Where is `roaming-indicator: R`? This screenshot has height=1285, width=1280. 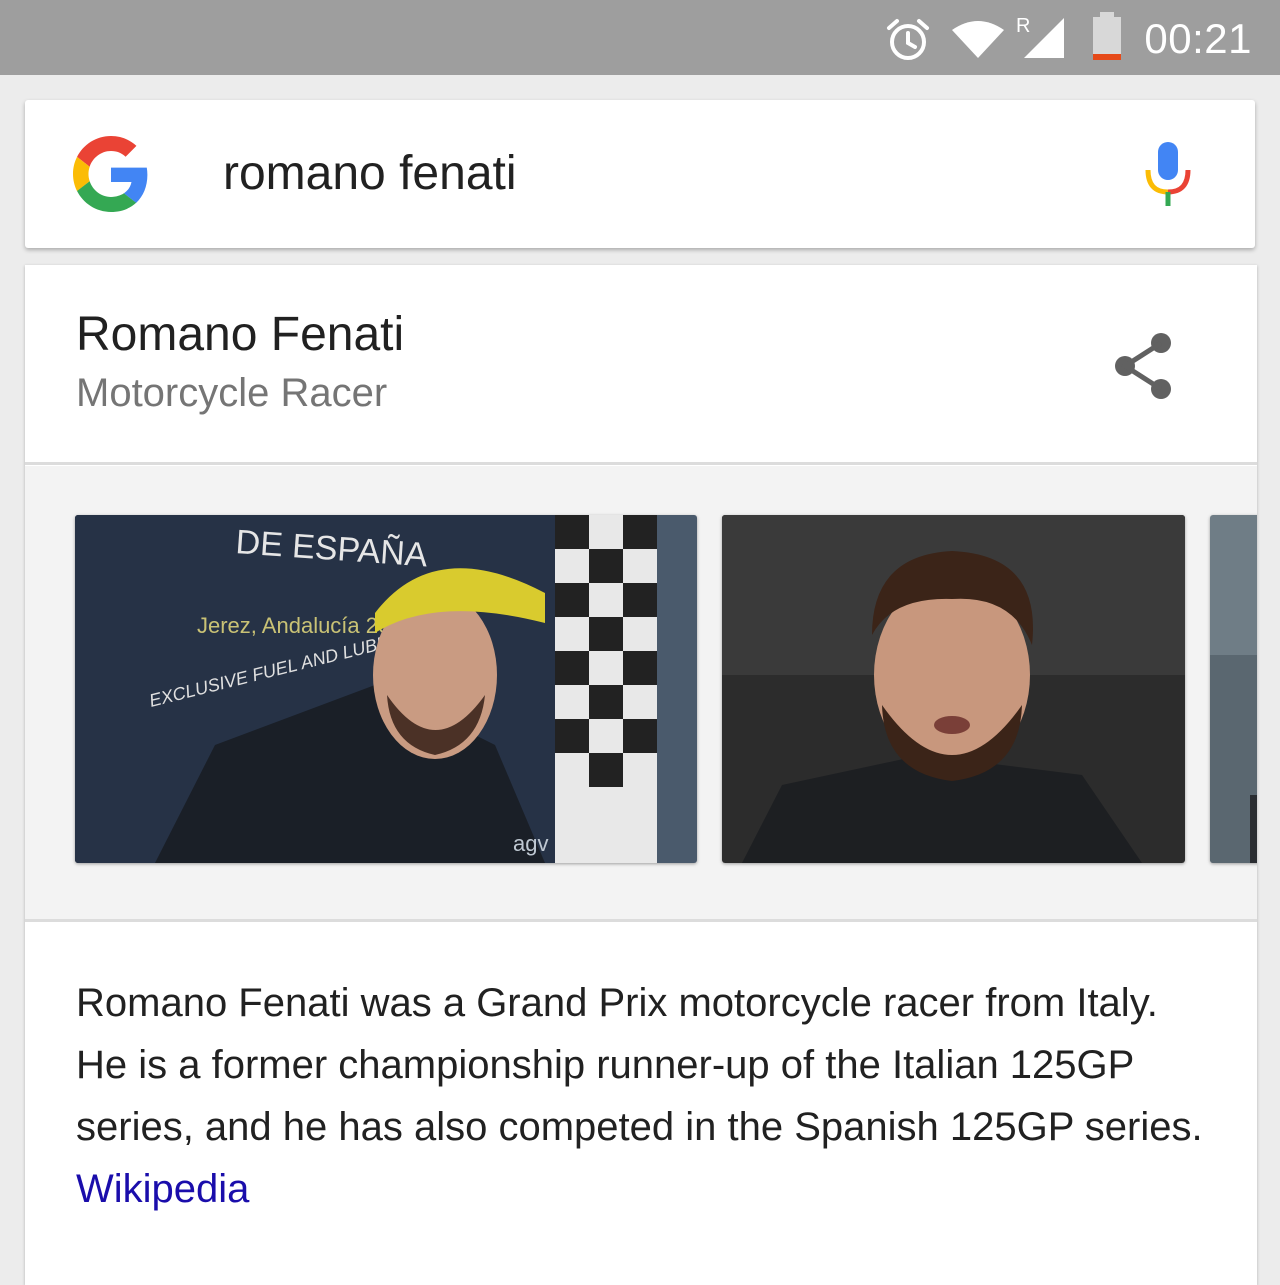 roaming-indicator: R is located at coordinates (1023, 26).